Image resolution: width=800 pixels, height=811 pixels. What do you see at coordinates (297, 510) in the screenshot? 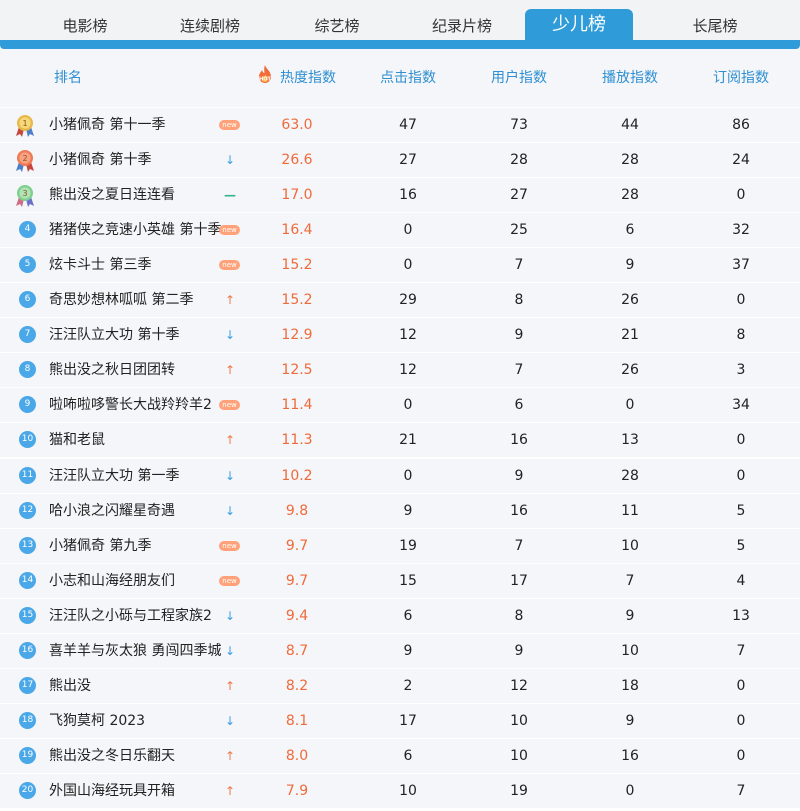
I see `heat-index-value: 9.8` at bounding box center [297, 510].